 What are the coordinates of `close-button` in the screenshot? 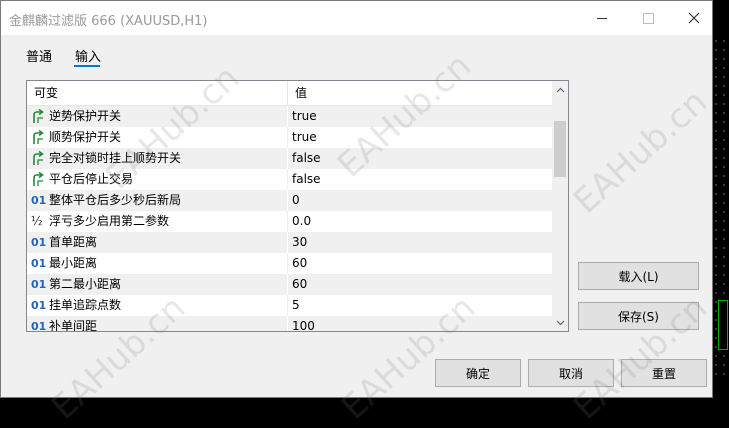 It's located at (694, 18).